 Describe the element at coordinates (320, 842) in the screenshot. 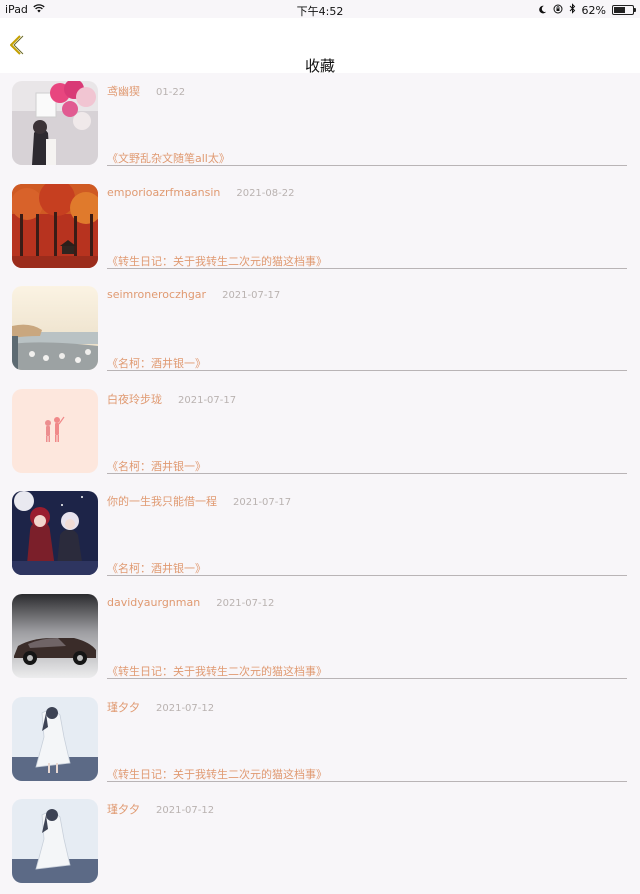

I see `list-item: 瑾夕夕 2021-07-12` at that location.